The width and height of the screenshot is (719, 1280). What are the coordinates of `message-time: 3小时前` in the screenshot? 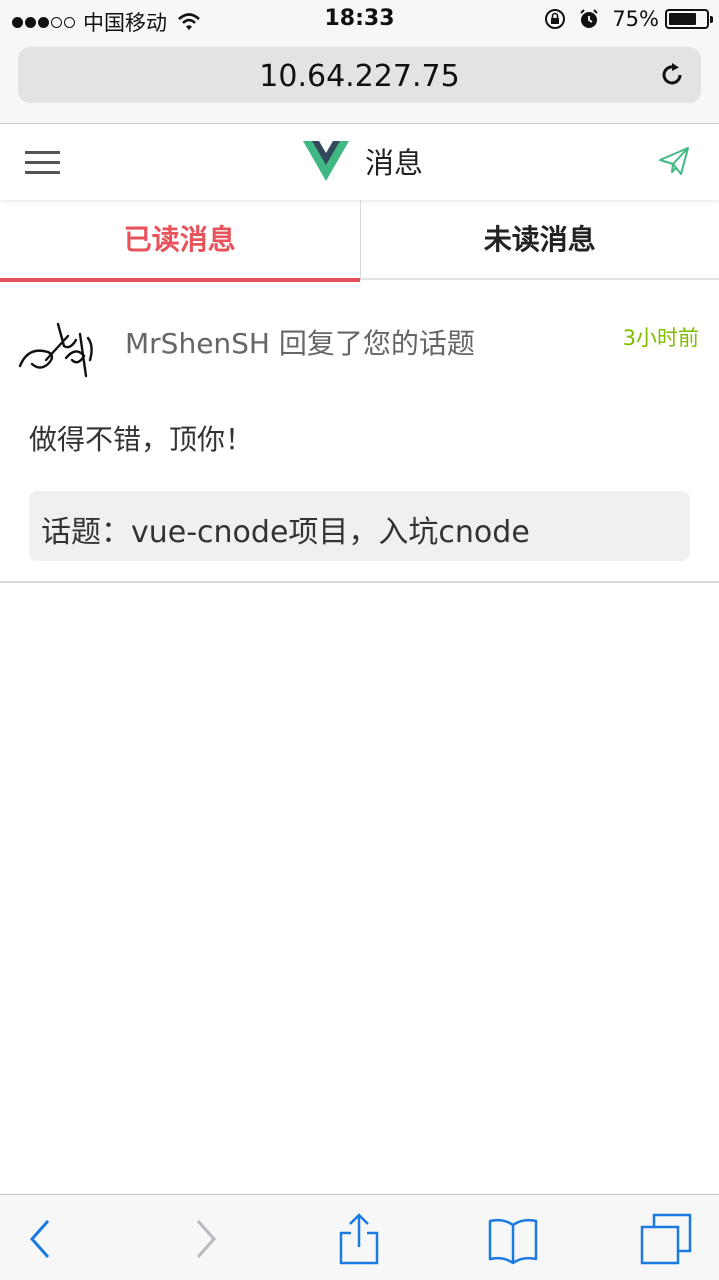 It's located at (660, 338).